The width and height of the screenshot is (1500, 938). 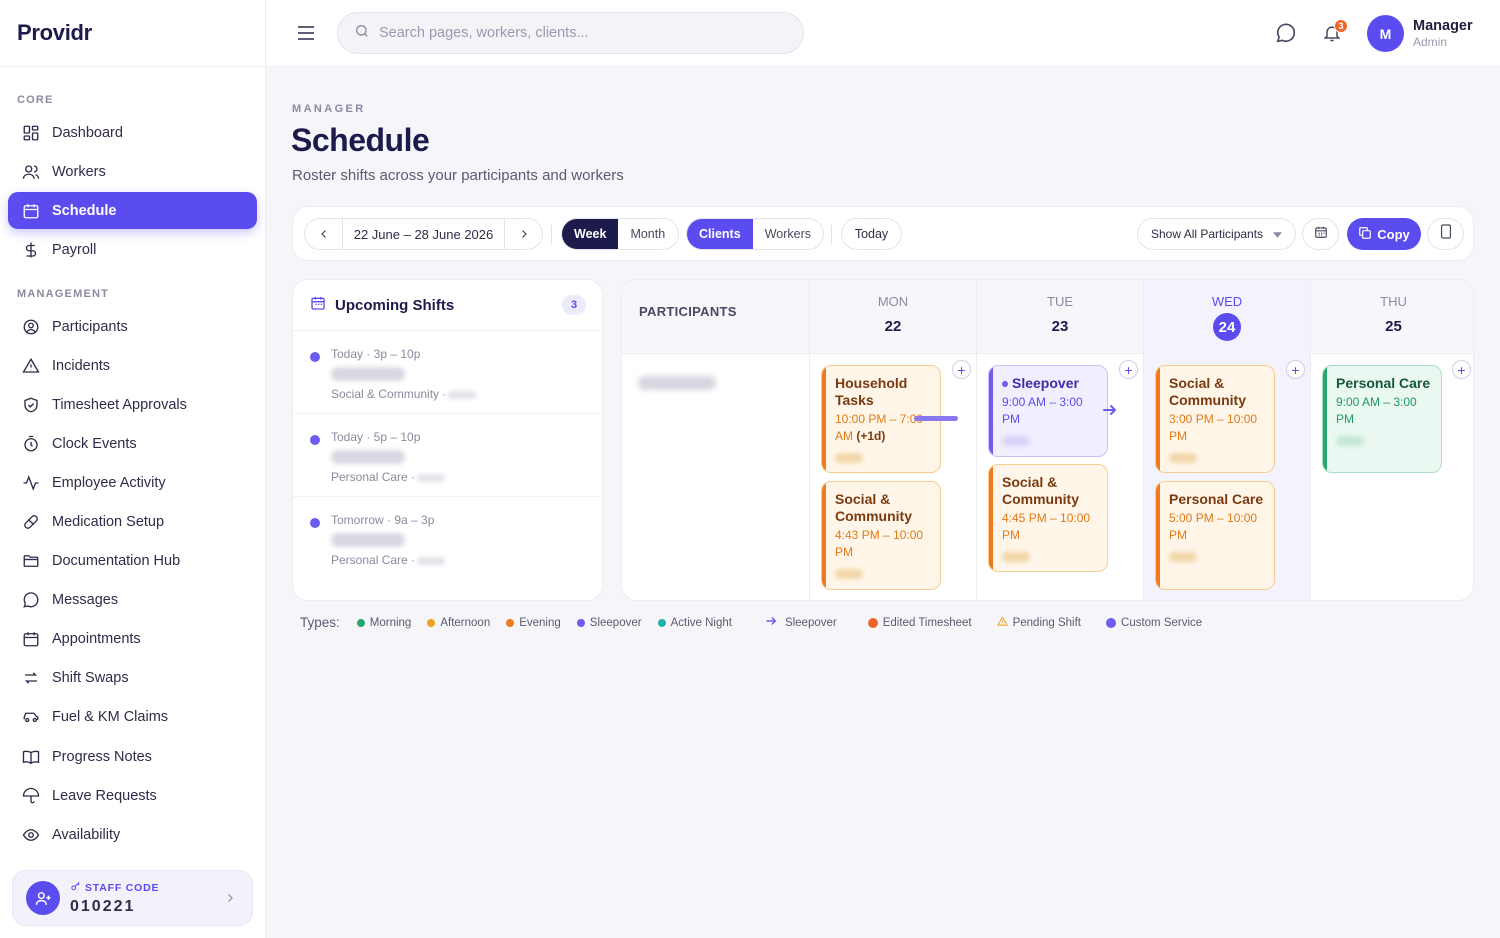 What do you see at coordinates (1048, 518) in the screenshot?
I see `shift-card: Social & Community 4:45 PM – 10:00 PM` at bounding box center [1048, 518].